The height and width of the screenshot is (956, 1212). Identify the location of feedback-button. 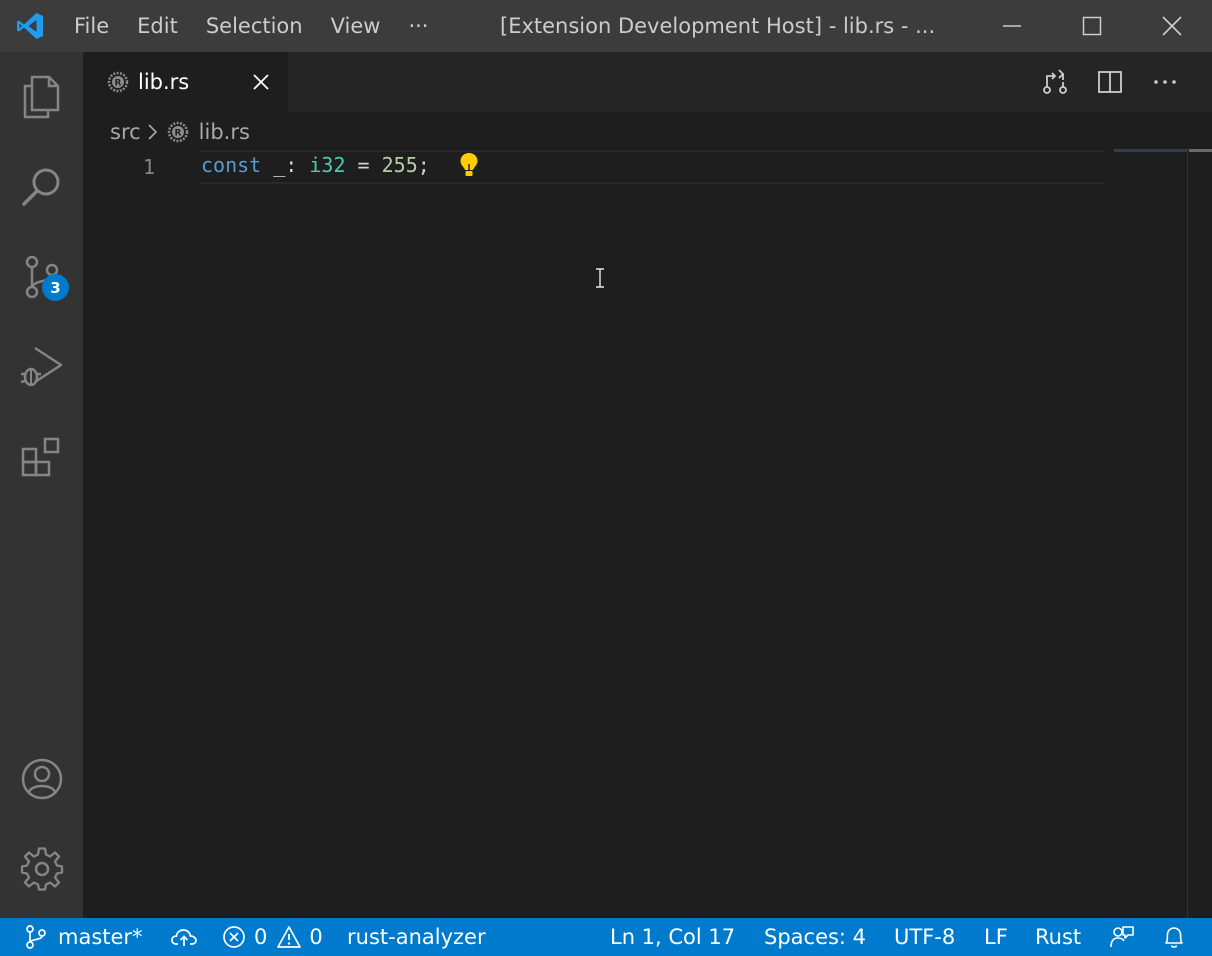
(1122, 937).